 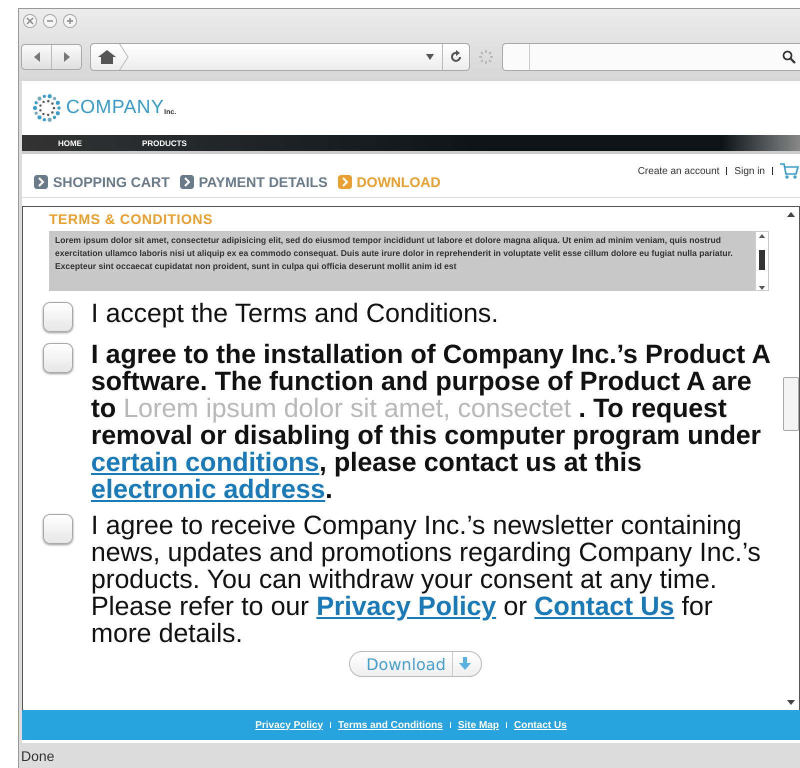 I want to click on logo-icon, so click(x=47, y=108).